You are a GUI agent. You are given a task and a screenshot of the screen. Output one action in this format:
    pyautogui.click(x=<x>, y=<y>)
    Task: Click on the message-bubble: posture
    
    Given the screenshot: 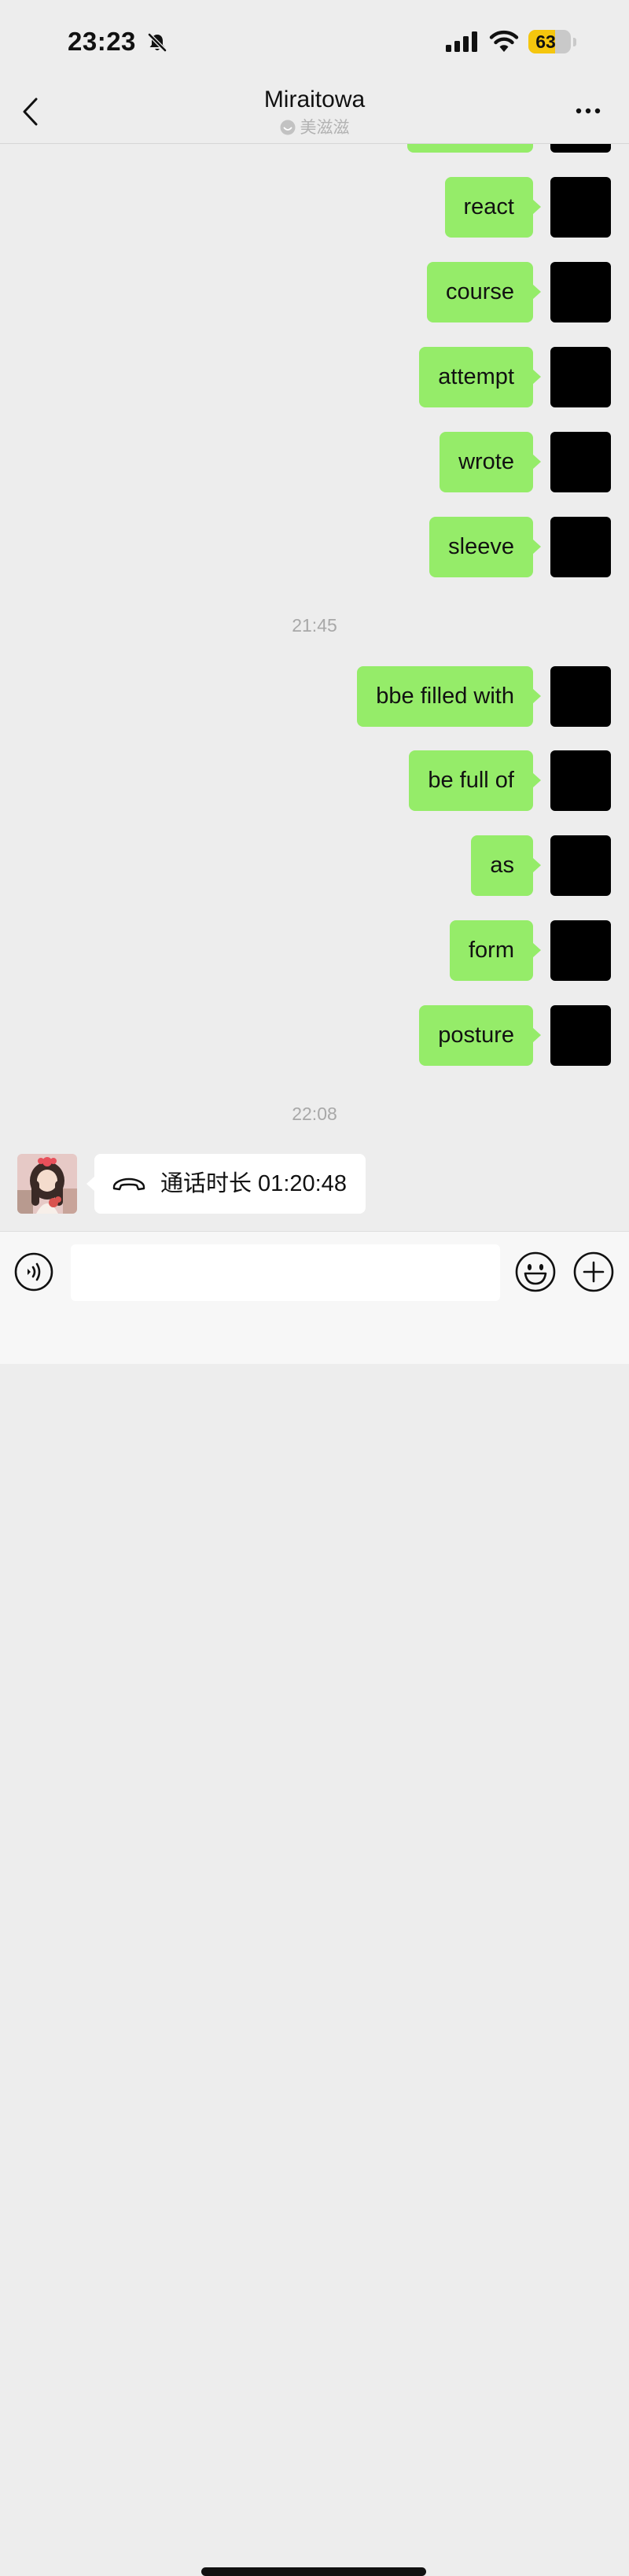 What is the action you would take?
    pyautogui.click(x=480, y=1035)
    